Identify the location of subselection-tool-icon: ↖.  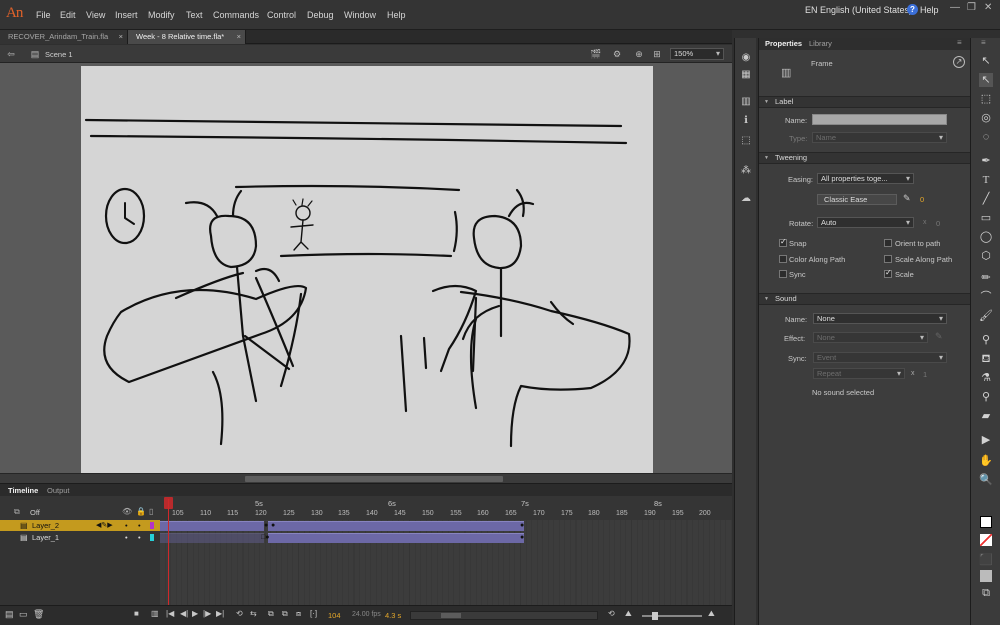
(986, 80).